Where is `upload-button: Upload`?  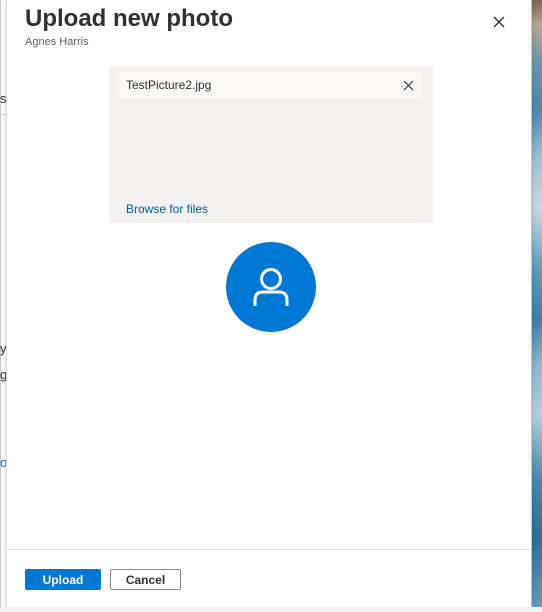 upload-button: Upload is located at coordinates (63, 579).